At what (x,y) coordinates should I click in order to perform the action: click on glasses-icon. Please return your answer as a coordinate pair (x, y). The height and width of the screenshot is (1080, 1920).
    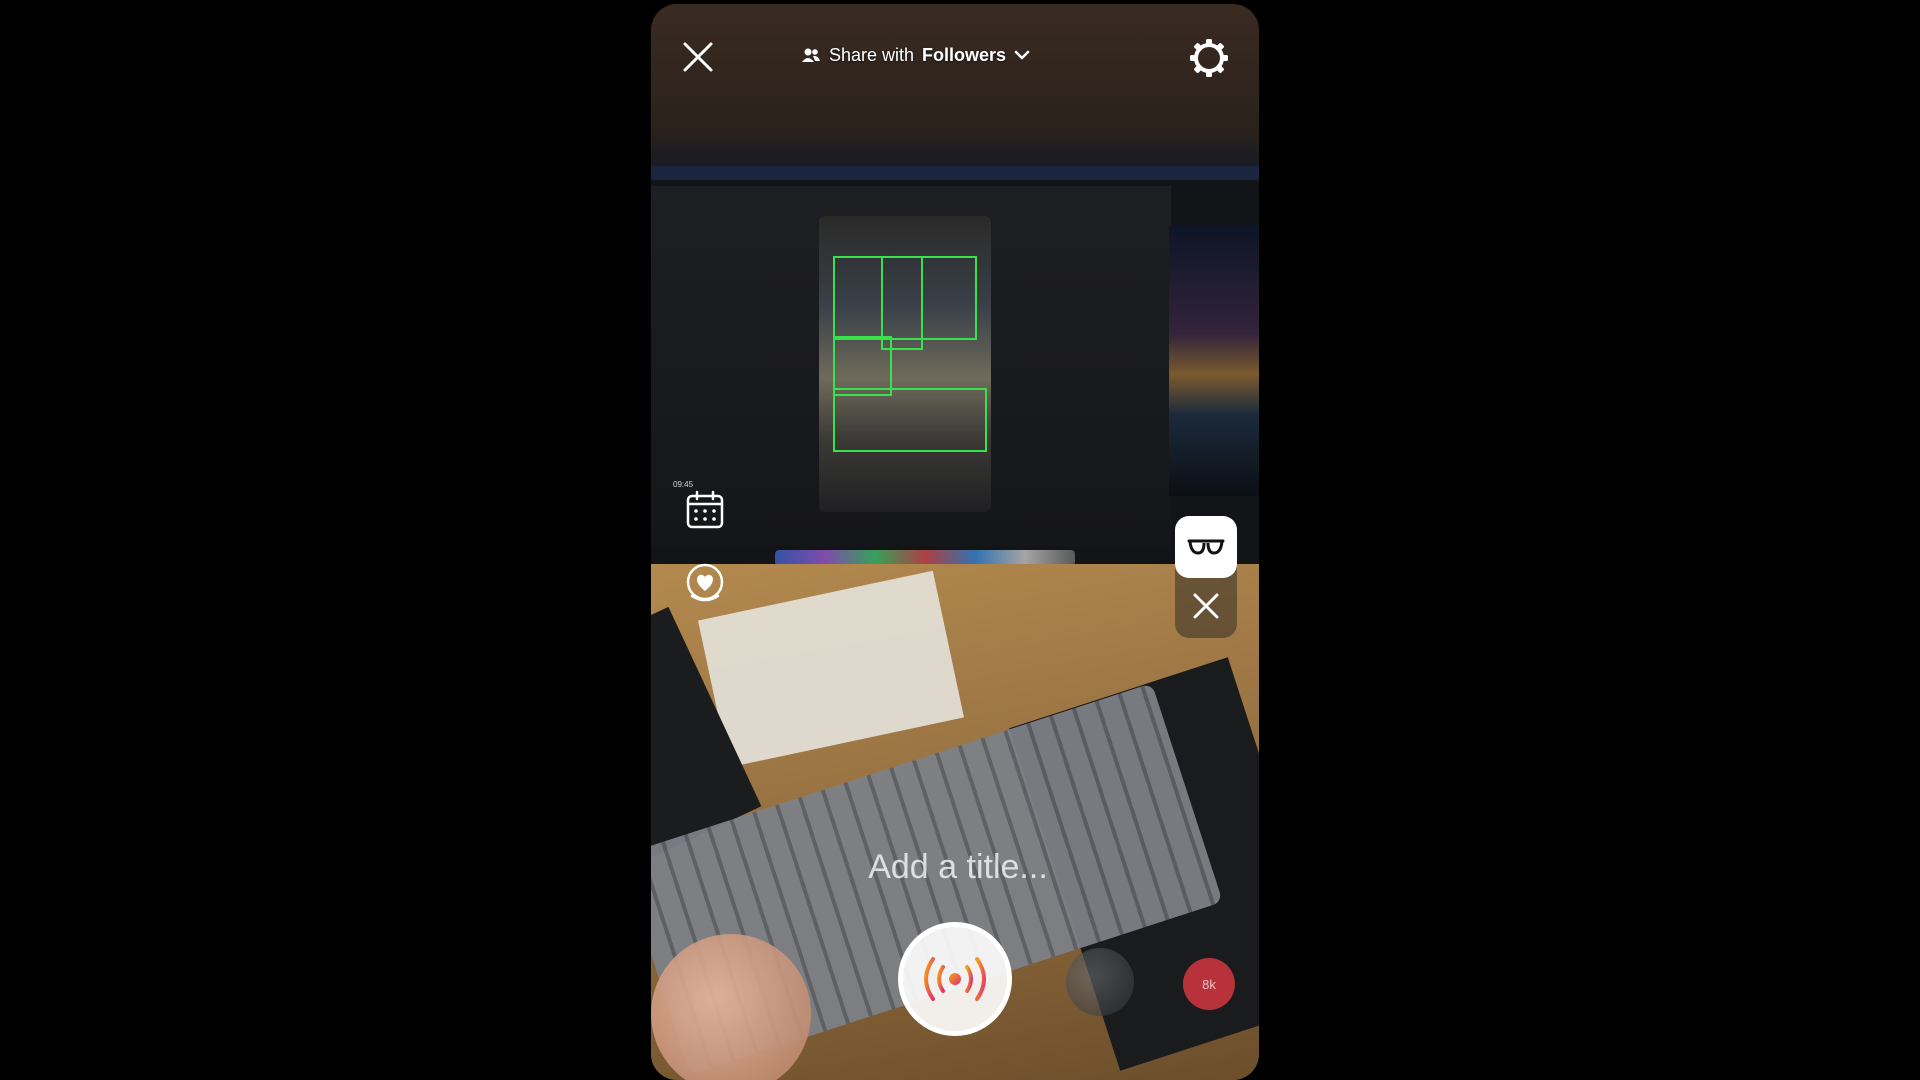
    Looking at the image, I should click on (1206, 547).